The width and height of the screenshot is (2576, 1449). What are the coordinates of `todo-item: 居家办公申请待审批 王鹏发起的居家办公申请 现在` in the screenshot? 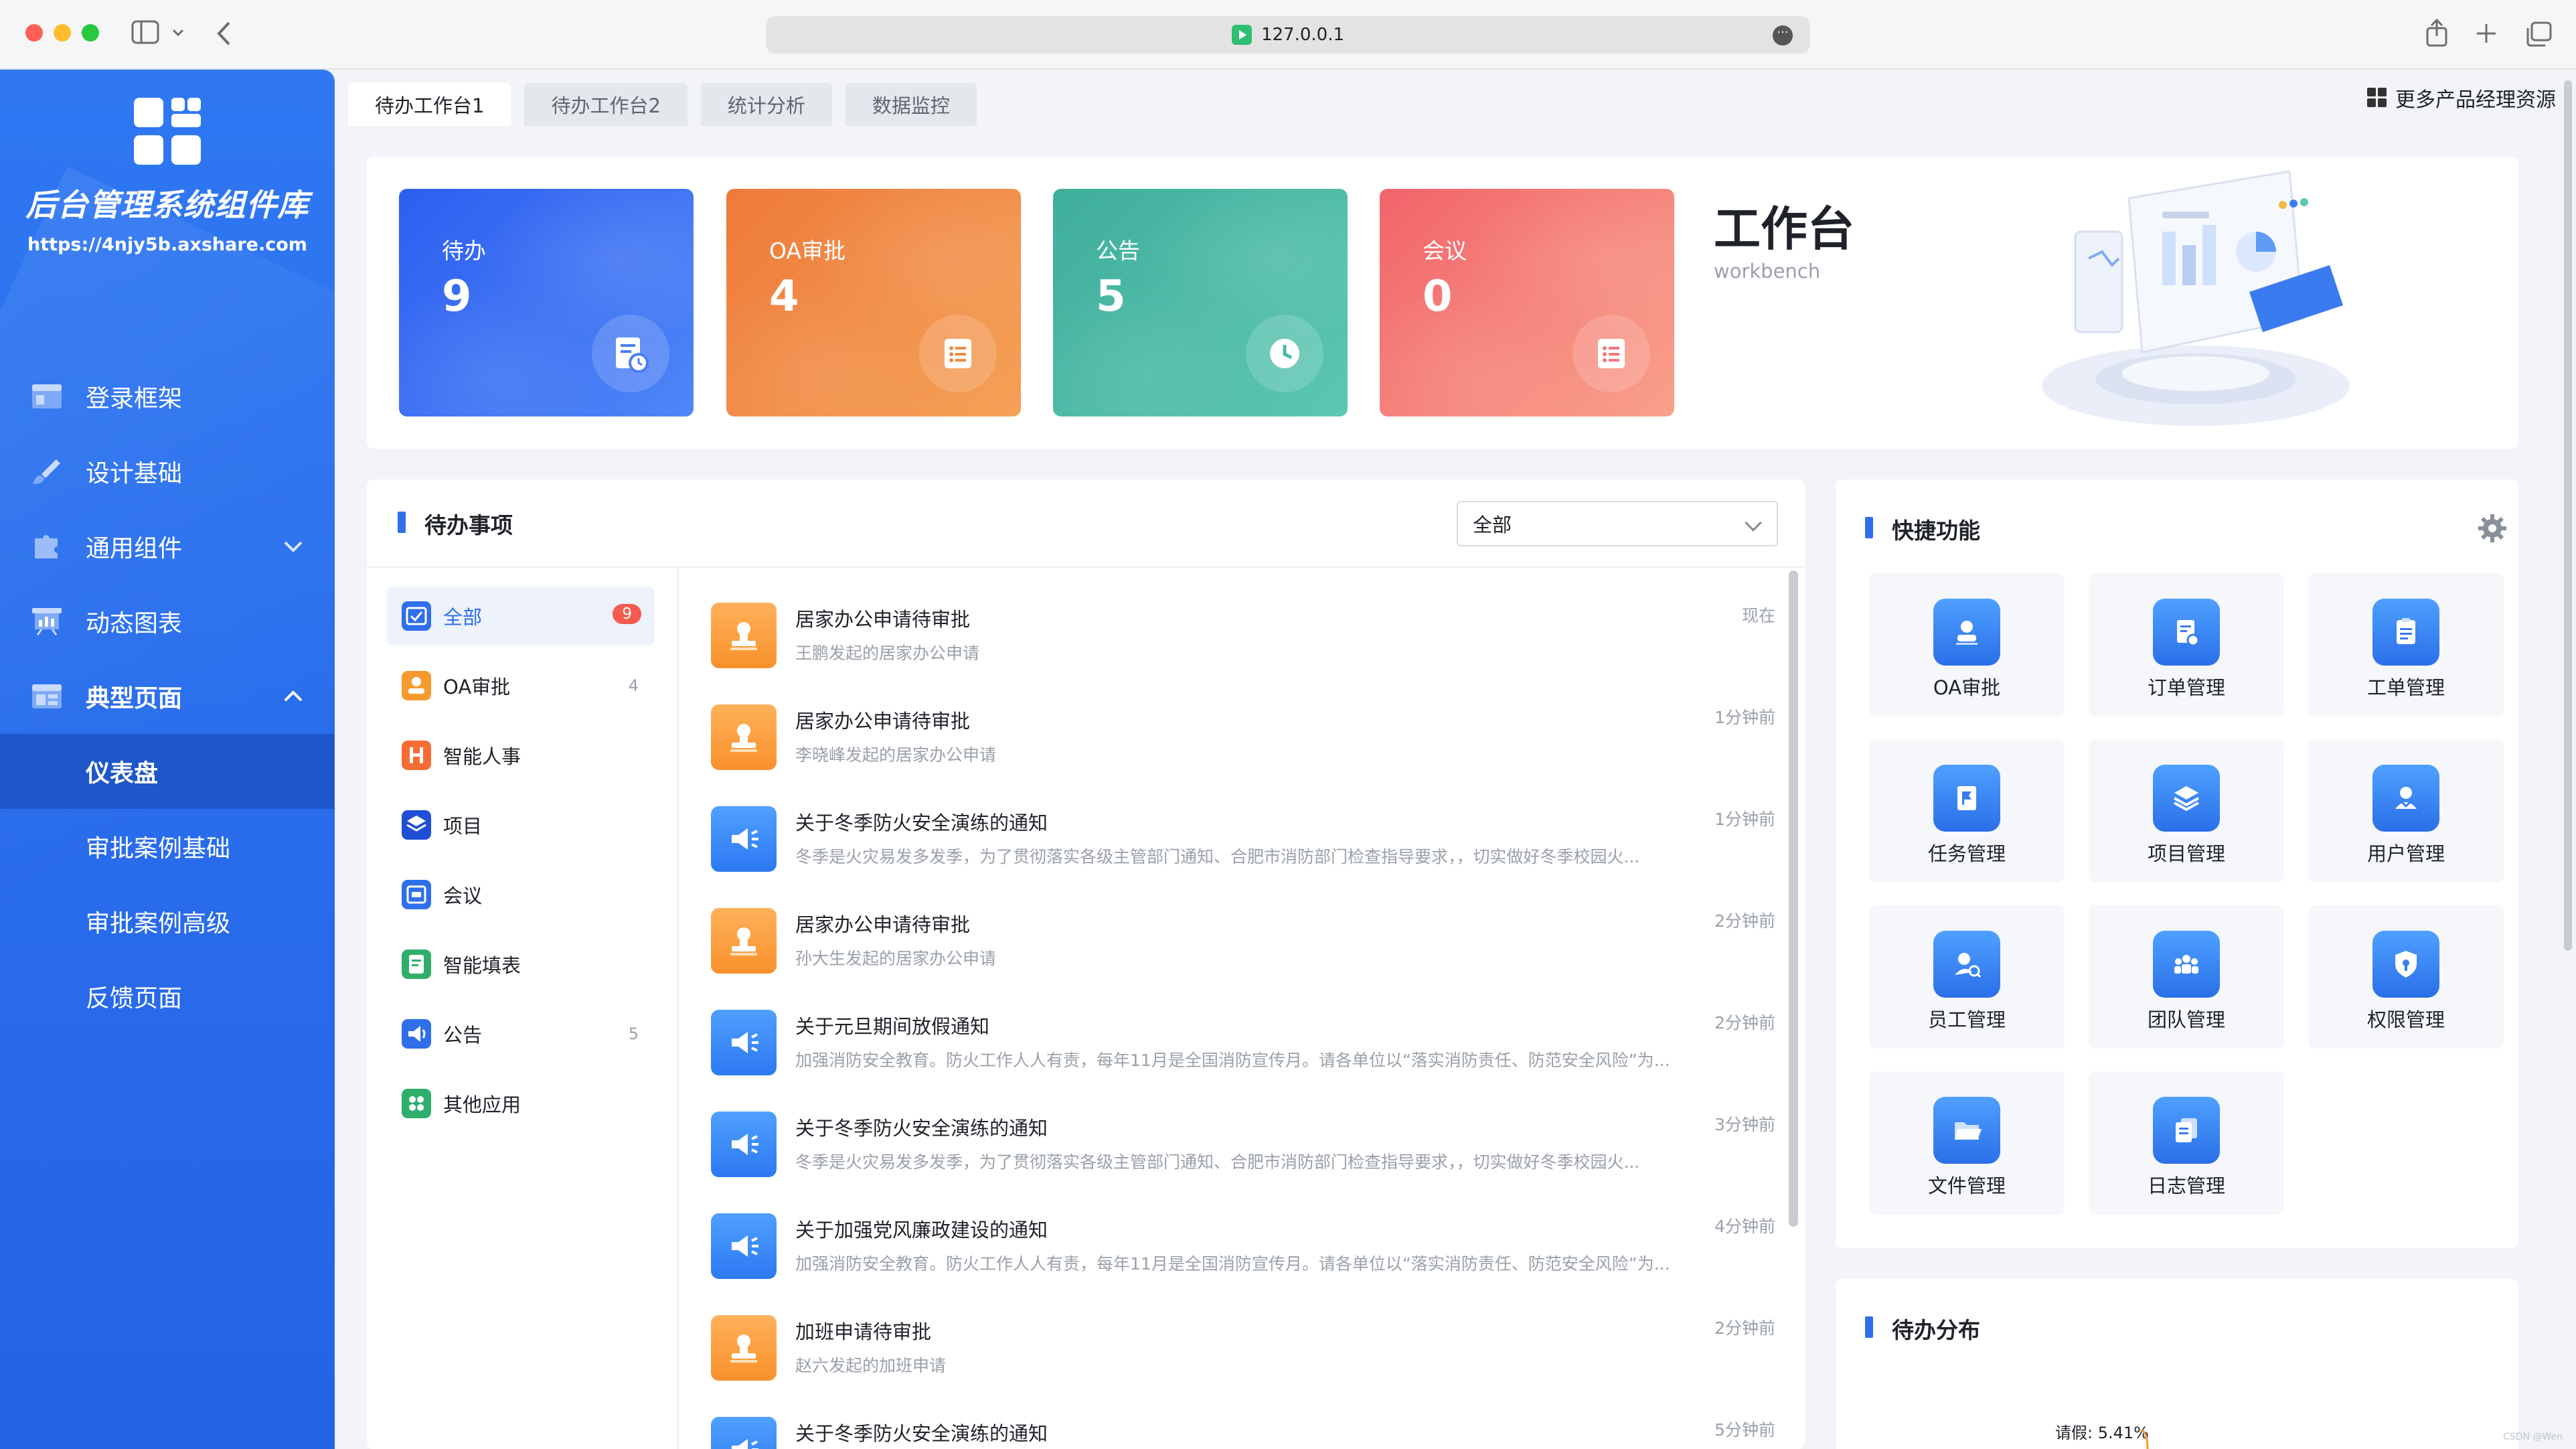 It's located at (1243, 640).